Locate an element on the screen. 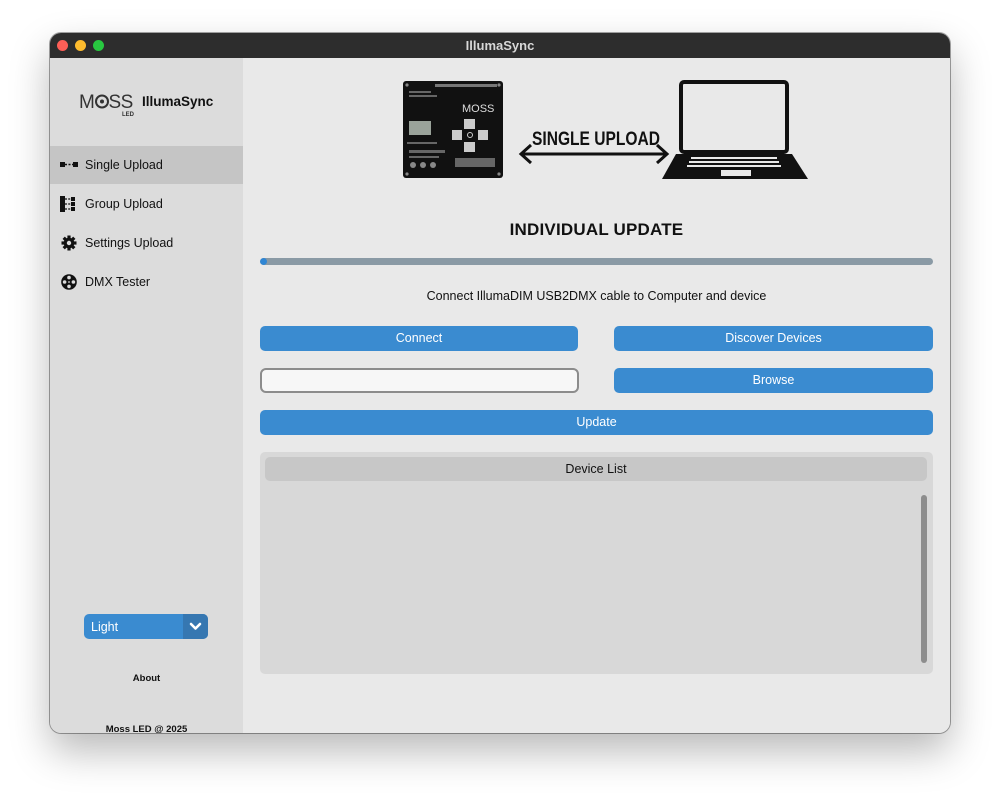 Image resolution: width=1000 pixels, height=799 pixels. update-progress-bar is located at coordinates (596, 261).